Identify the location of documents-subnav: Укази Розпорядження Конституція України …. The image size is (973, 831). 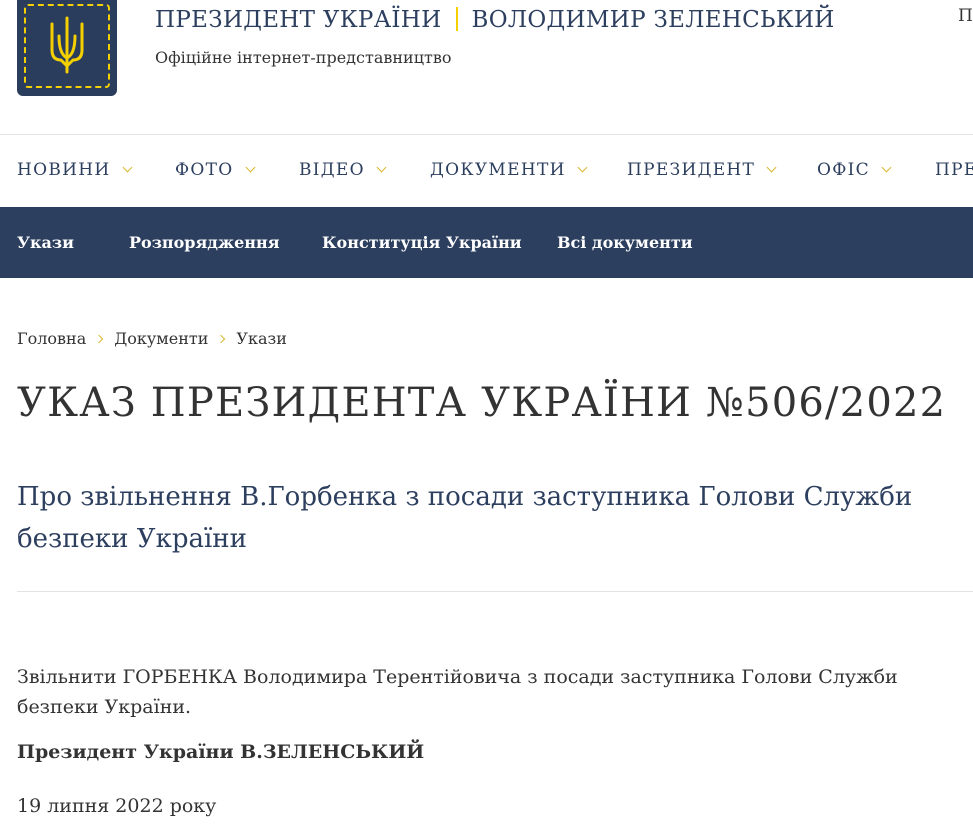
(486, 242).